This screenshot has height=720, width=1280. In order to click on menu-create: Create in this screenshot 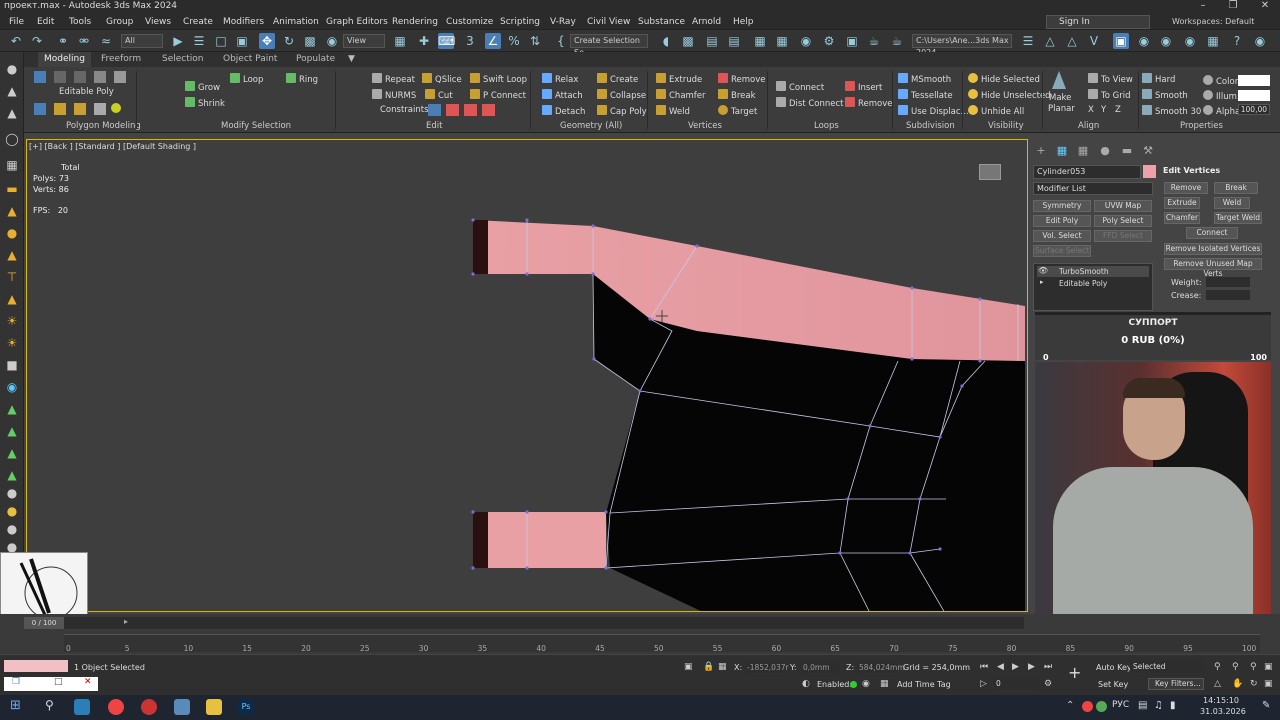, I will do `click(198, 22)`.